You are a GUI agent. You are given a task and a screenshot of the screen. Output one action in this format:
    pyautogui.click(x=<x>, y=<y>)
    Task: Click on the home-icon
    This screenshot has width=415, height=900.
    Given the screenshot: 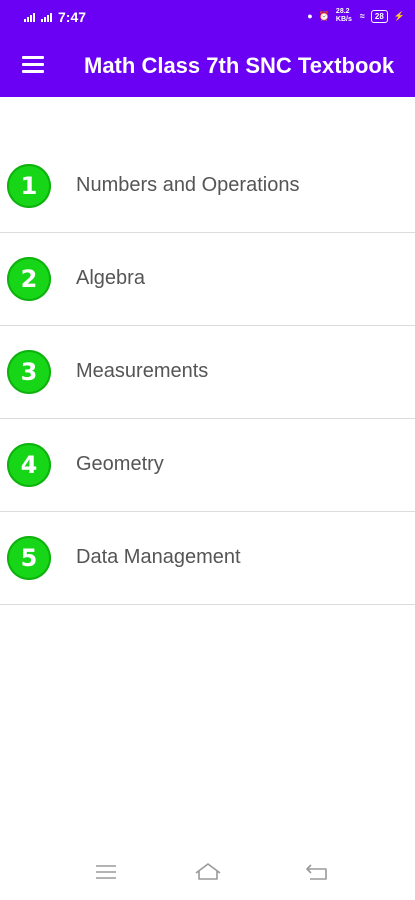 What is the action you would take?
    pyautogui.click(x=208, y=872)
    